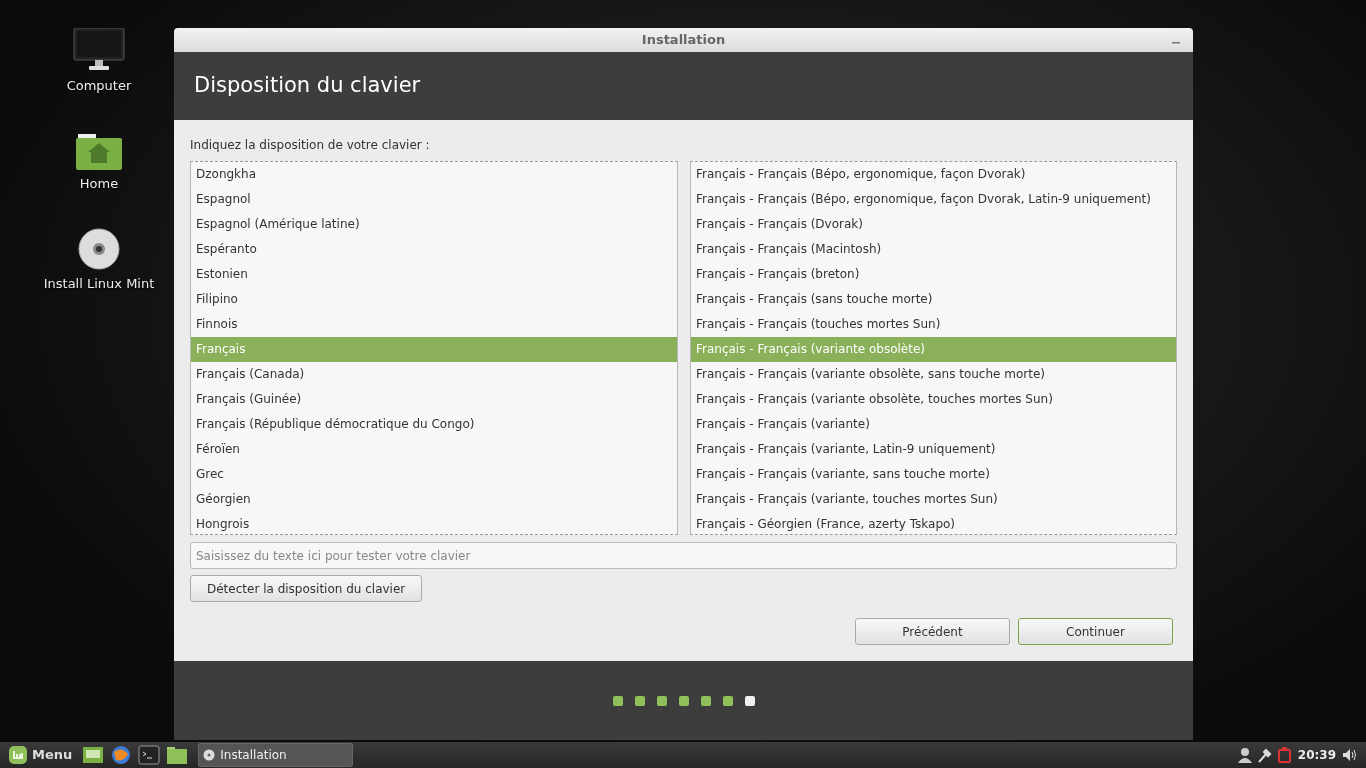 The image size is (1366, 768). I want to click on detect-button: Détecter la disposition du clavier, so click(306, 588).